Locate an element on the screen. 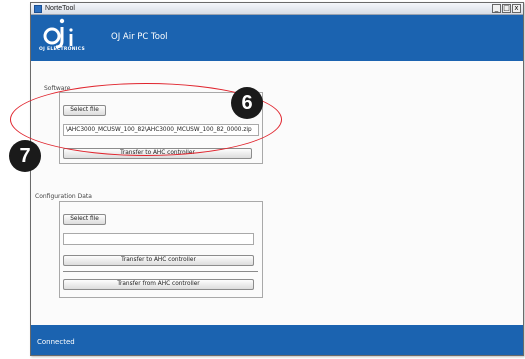  minimize-button: _ is located at coordinates (496, 8).